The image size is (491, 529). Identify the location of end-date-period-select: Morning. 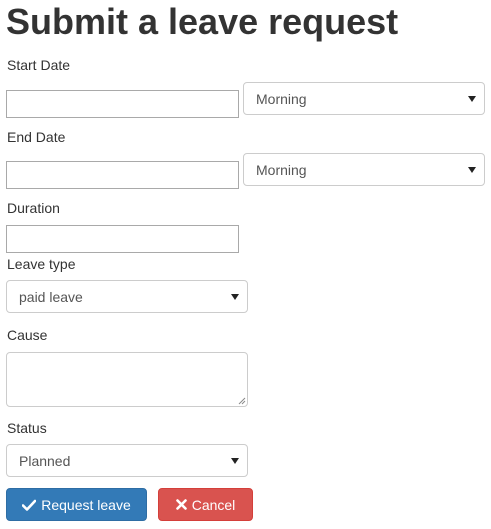
(364, 169).